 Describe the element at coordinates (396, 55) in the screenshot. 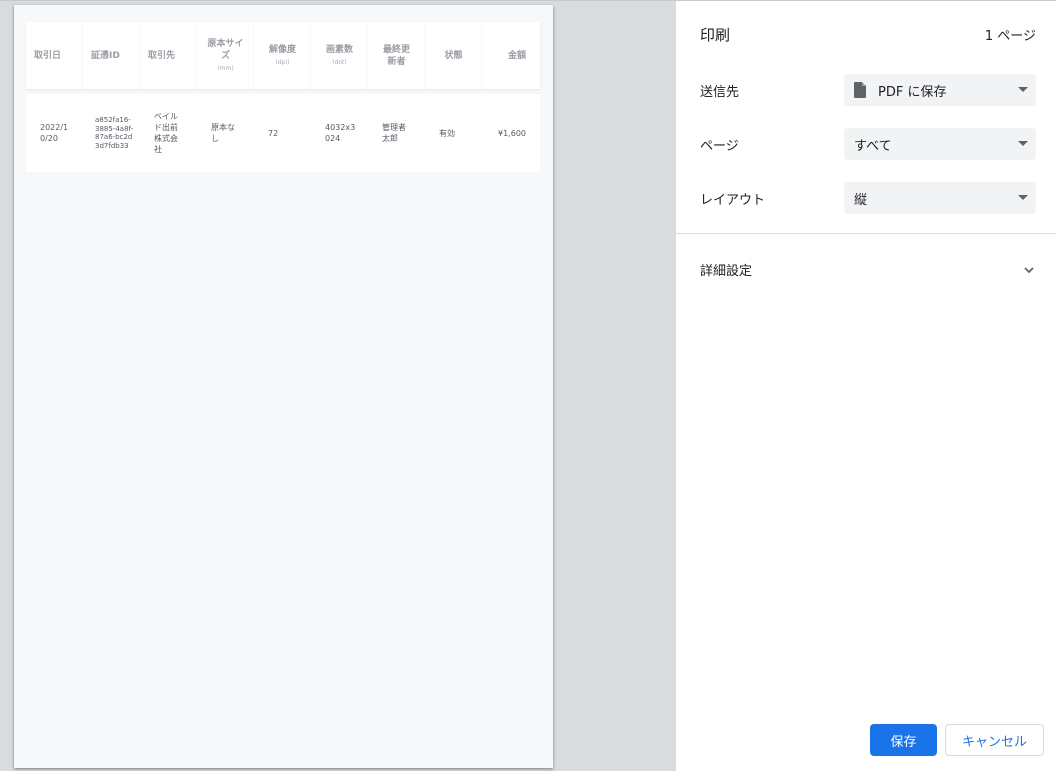

I see `header-updated-by: 最終更新者` at that location.